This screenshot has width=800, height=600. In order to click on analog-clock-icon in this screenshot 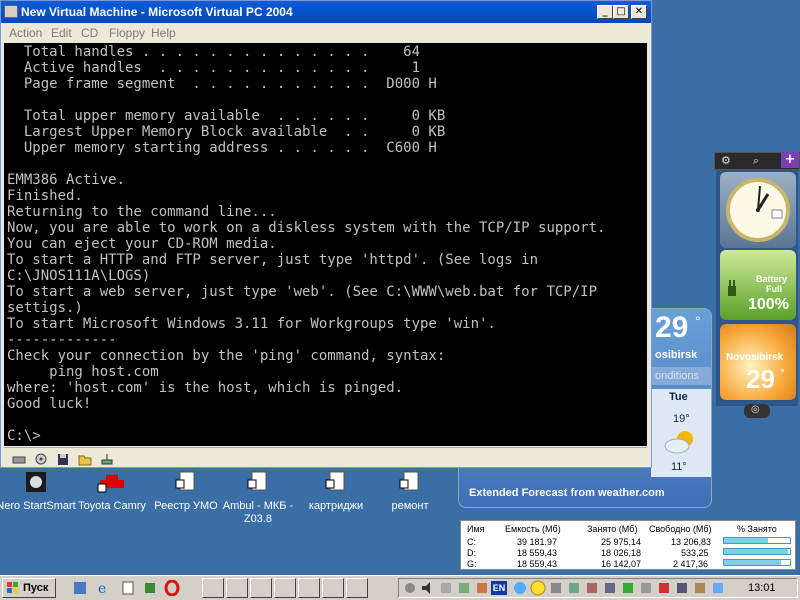, I will do `click(758, 210)`.